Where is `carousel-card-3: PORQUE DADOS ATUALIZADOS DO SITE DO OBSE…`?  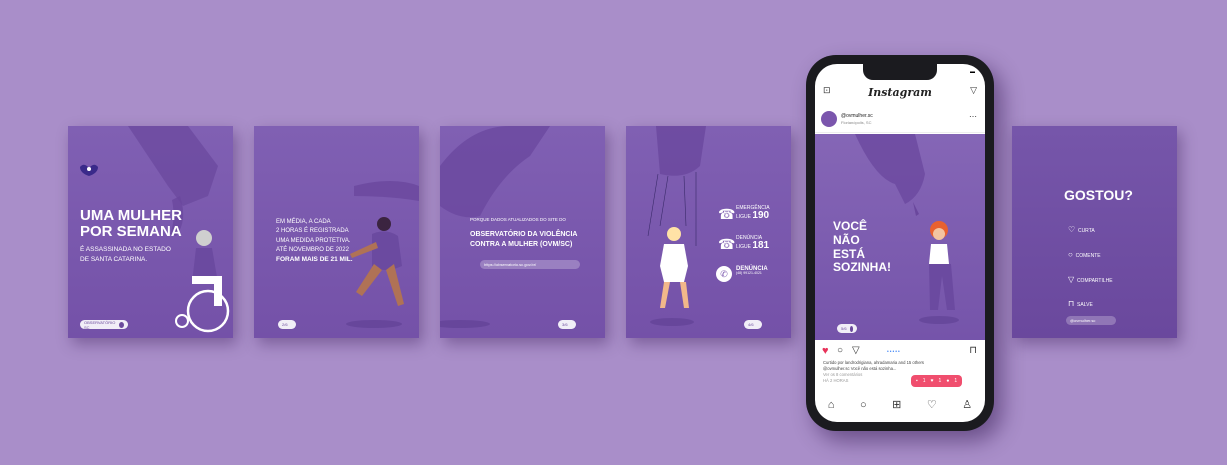
carousel-card-3: PORQUE DADOS ATUALIZADOS DO SITE DO OBSE… is located at coordinates (522, 232).